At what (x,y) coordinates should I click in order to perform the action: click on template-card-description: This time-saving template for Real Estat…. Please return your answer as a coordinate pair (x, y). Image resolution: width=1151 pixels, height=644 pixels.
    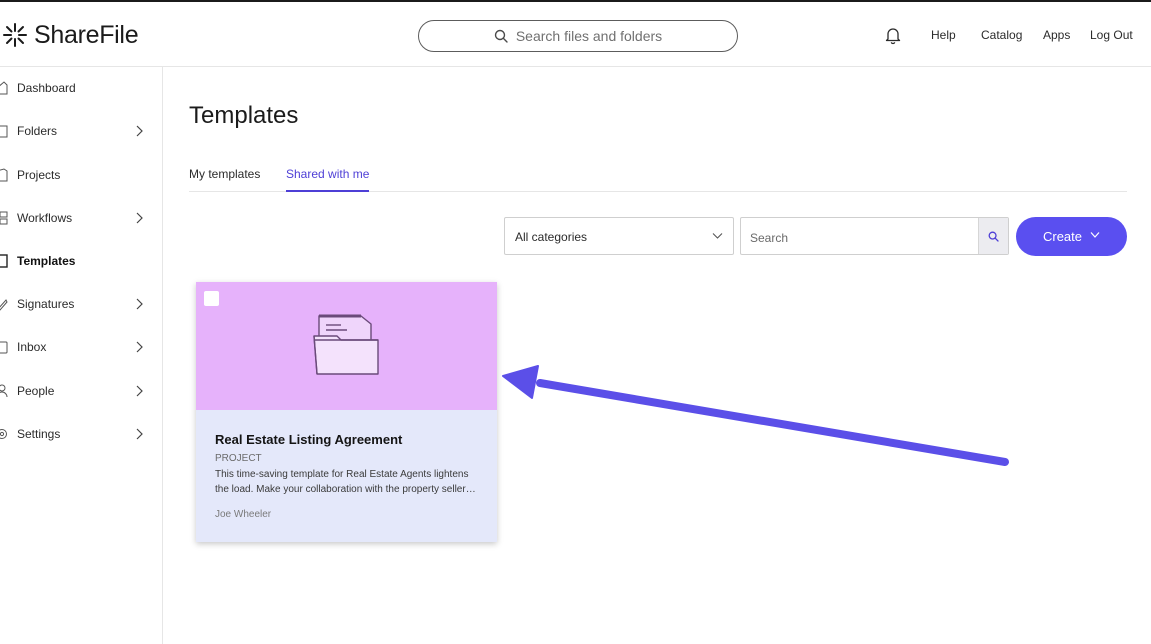
    Looking at the image, I should click on (345, 482).